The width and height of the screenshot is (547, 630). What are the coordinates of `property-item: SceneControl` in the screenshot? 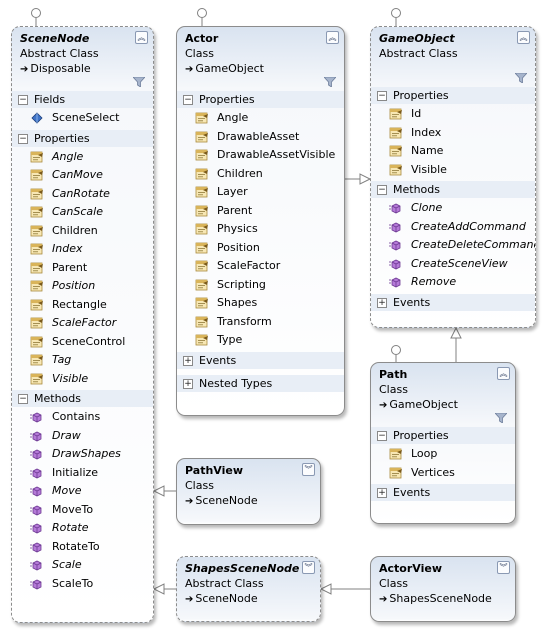 It's located at (82, 342).